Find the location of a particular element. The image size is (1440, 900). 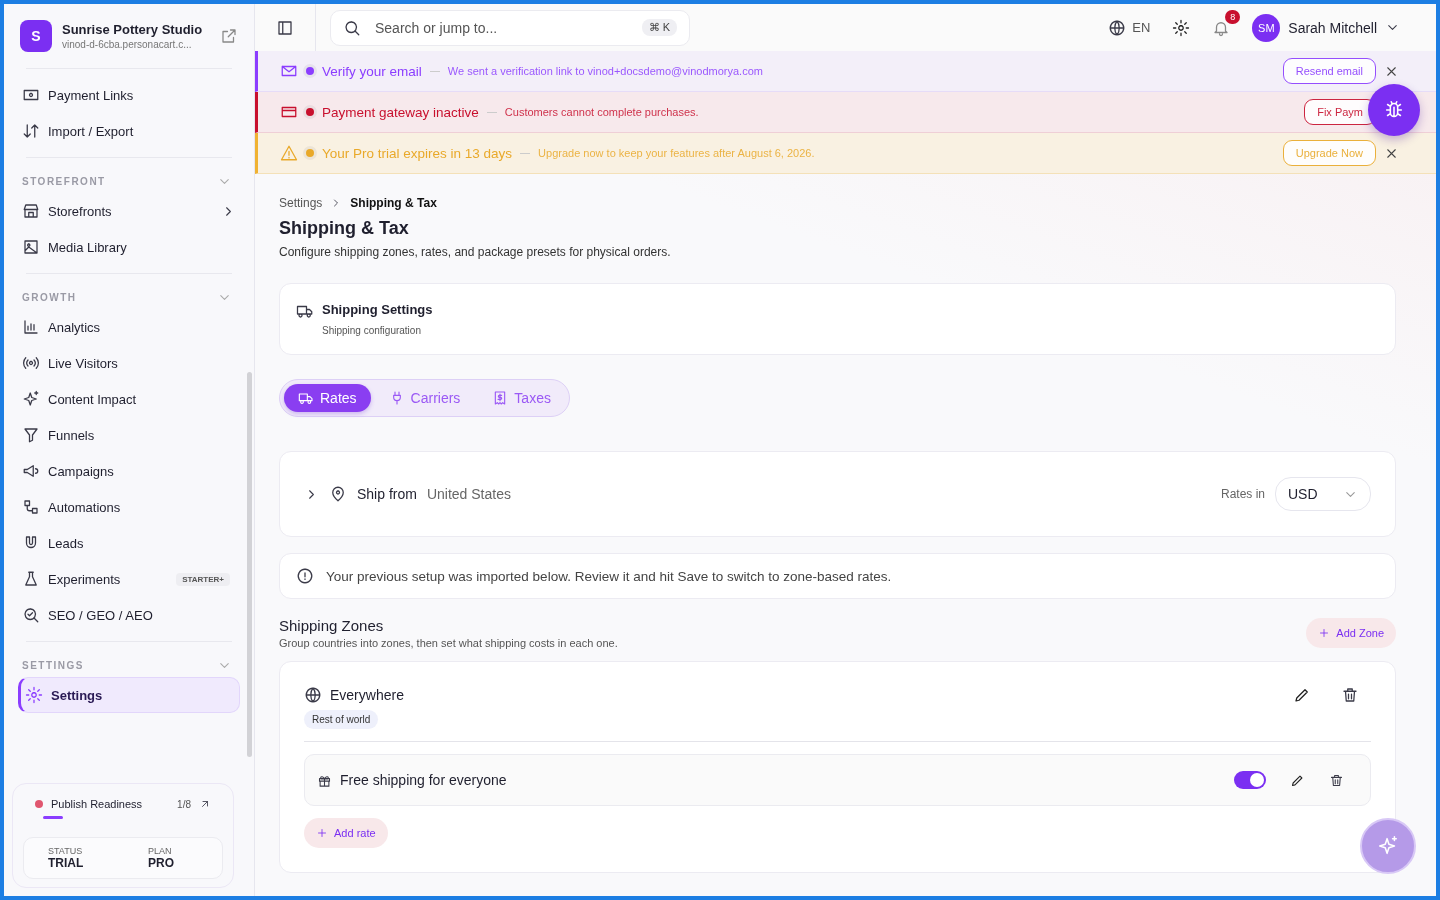

tab: Carriers is located at coordinates (424, 398).